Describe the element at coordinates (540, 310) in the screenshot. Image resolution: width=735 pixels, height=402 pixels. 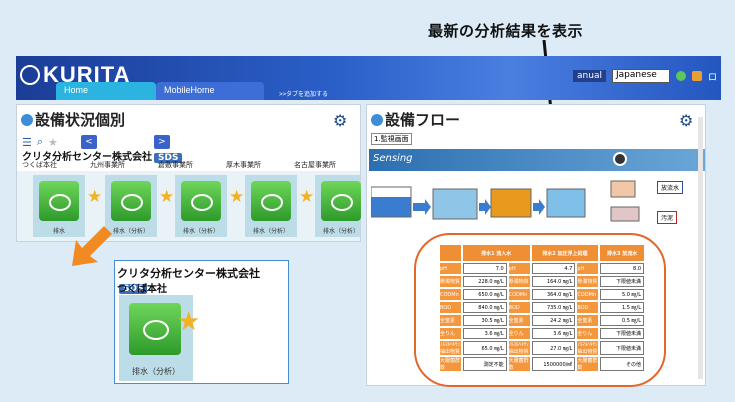
I see `highlight-oval` at that location.